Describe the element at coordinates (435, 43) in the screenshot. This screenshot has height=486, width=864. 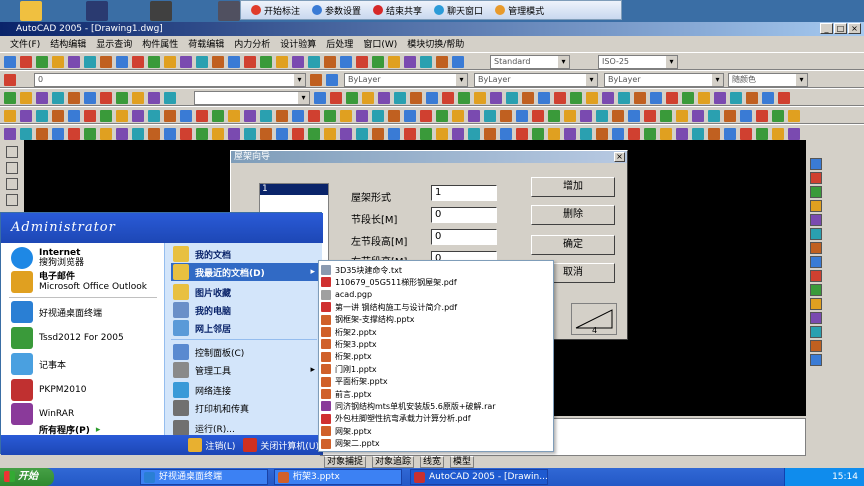
I see `menu-item: 模块切换/帮助` at that location.